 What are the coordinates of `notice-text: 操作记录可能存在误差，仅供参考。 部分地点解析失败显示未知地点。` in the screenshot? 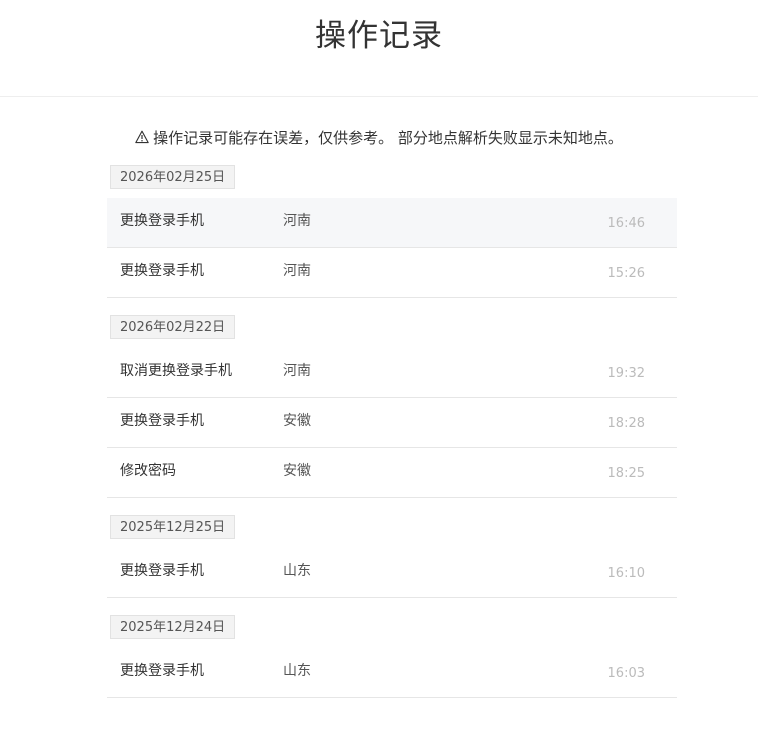 It's located at (388, 138).